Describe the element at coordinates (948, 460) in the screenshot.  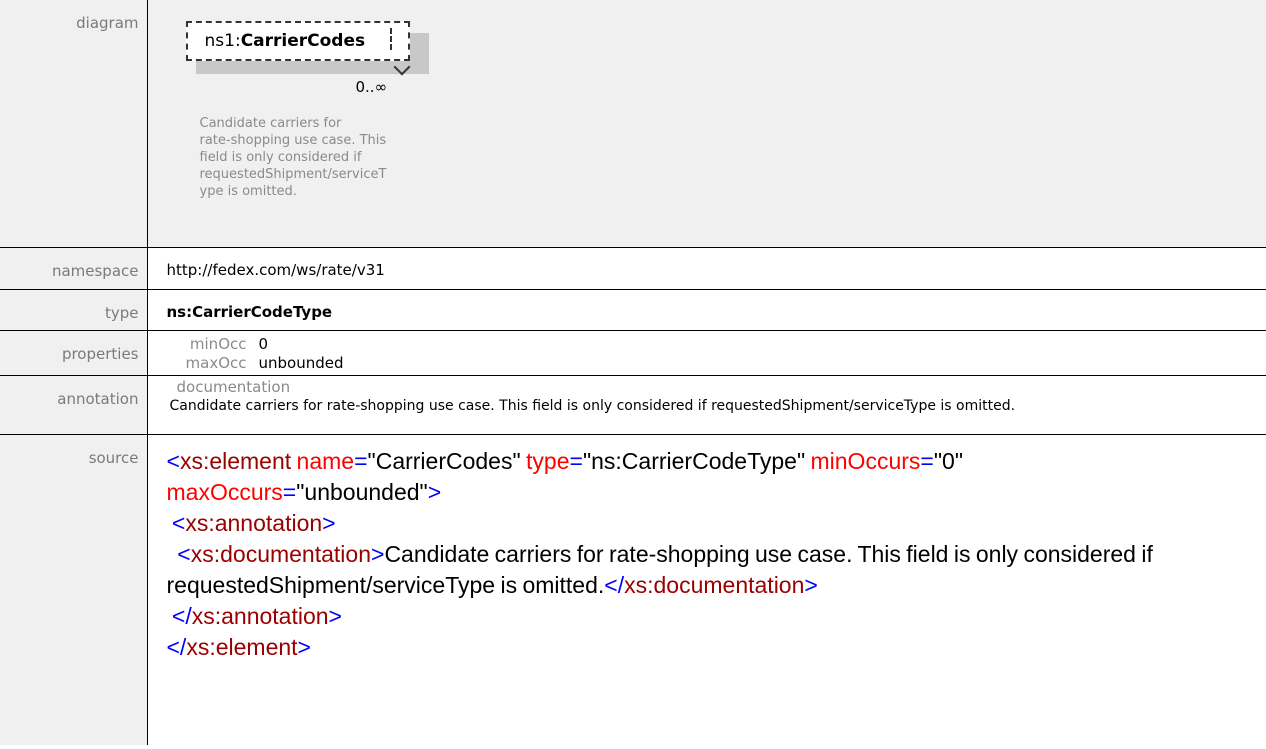
I see `xml-attr-value: 0` at that location.